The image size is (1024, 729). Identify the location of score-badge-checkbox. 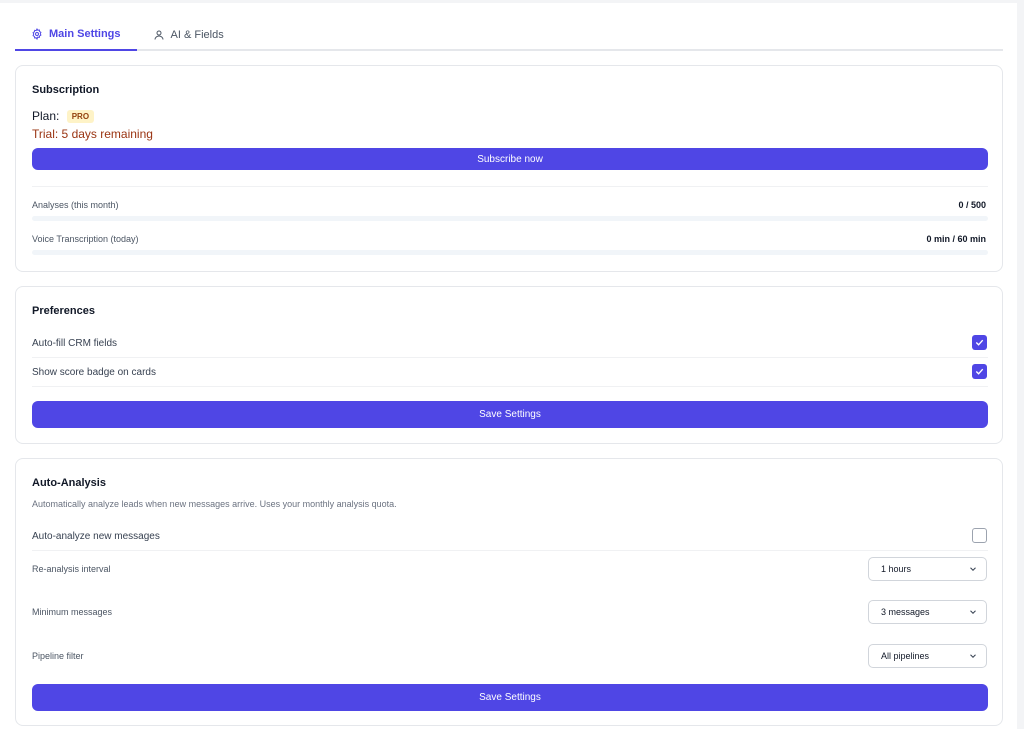
(979, 371).